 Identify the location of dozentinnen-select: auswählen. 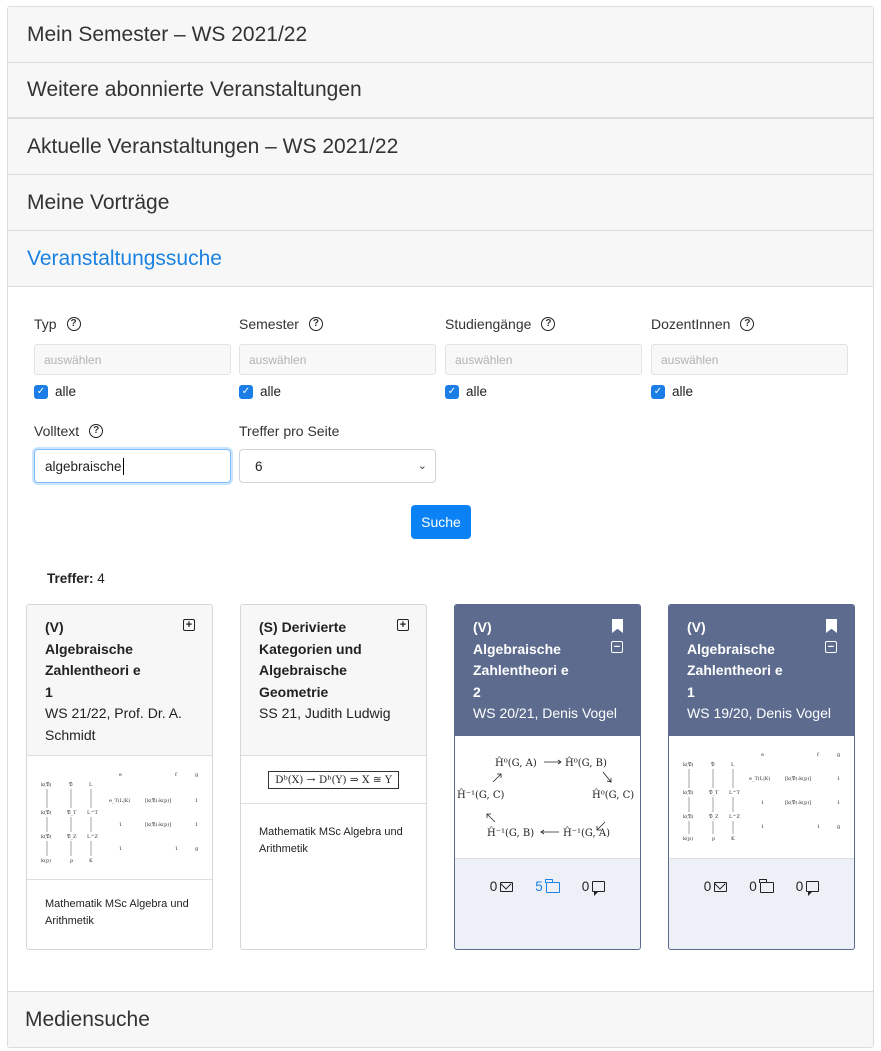
(749, 359).